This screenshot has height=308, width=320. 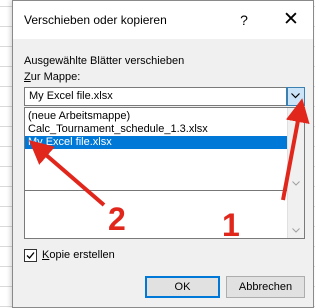 I want to click on dialog-title: Verschieben oder kopieren, so click(x=95, y=20).